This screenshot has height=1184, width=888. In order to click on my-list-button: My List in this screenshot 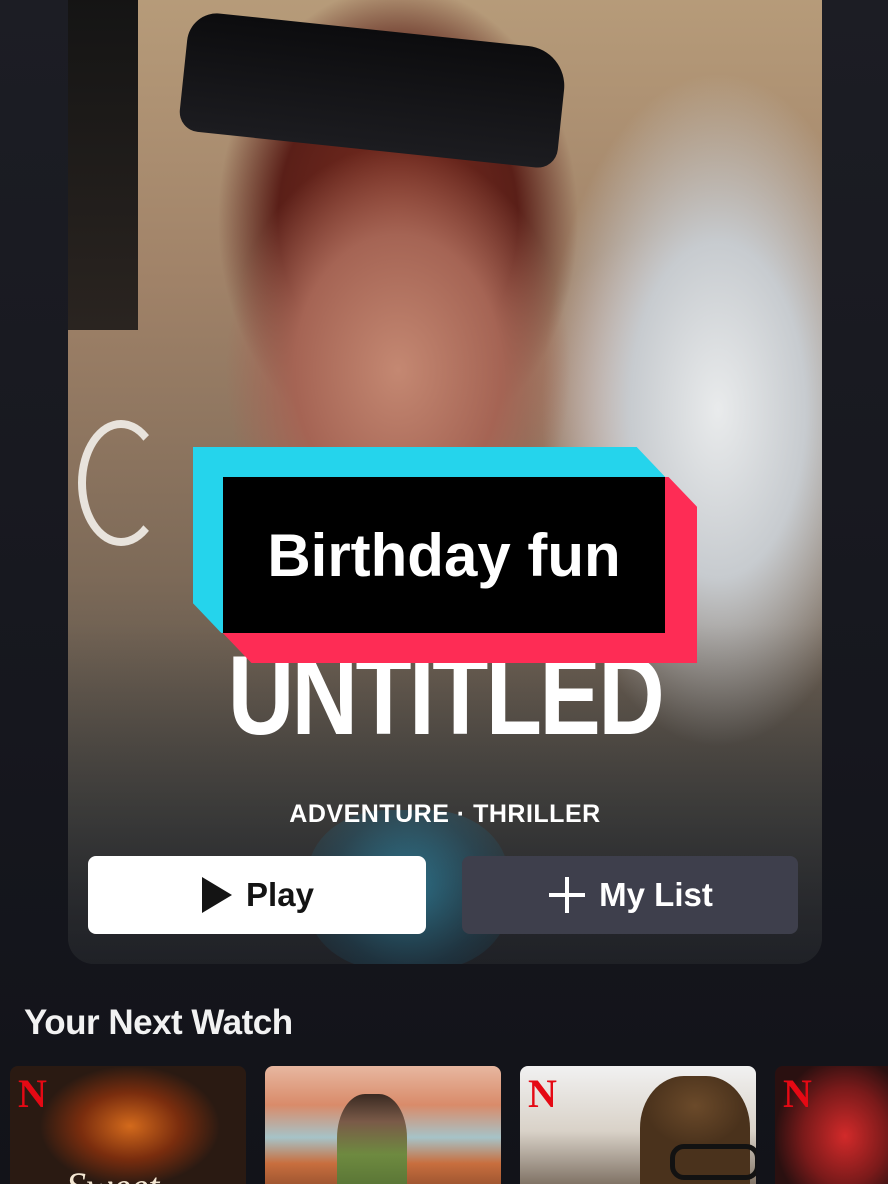, I will do `click(630, 895)`.